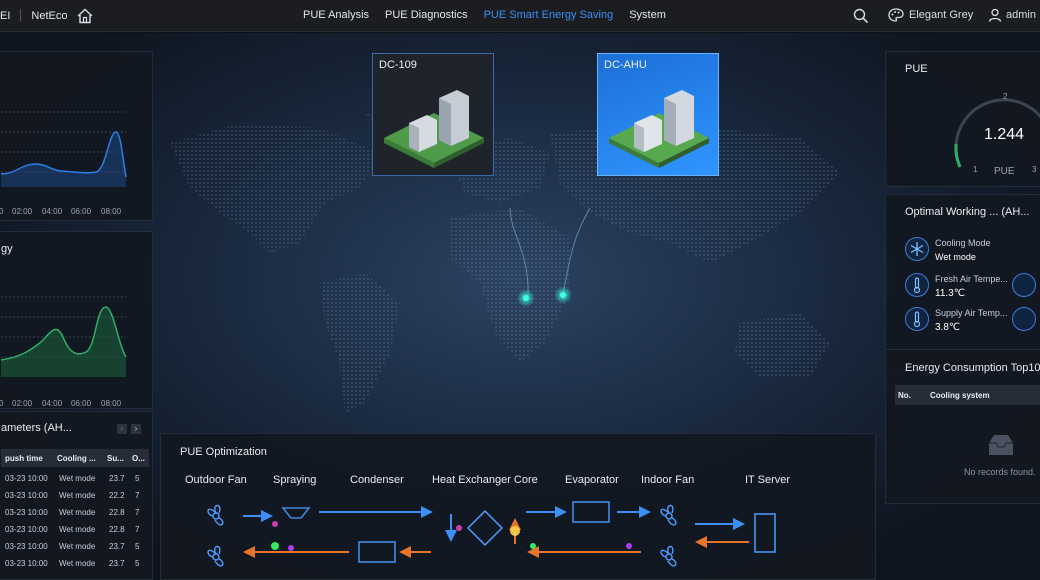 Image resolution: width=1040 pixels, height=580 pixels. I want to click on stage-label-it-server: IT Server, so click(768, 480).